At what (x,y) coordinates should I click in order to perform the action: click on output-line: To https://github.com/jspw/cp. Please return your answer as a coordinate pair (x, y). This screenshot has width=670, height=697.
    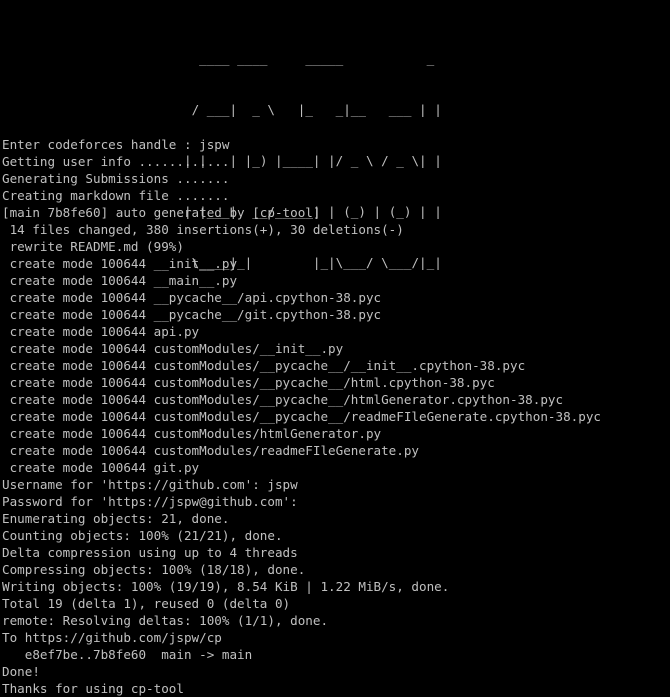
    Looking at the image, I should click on (112, 637).